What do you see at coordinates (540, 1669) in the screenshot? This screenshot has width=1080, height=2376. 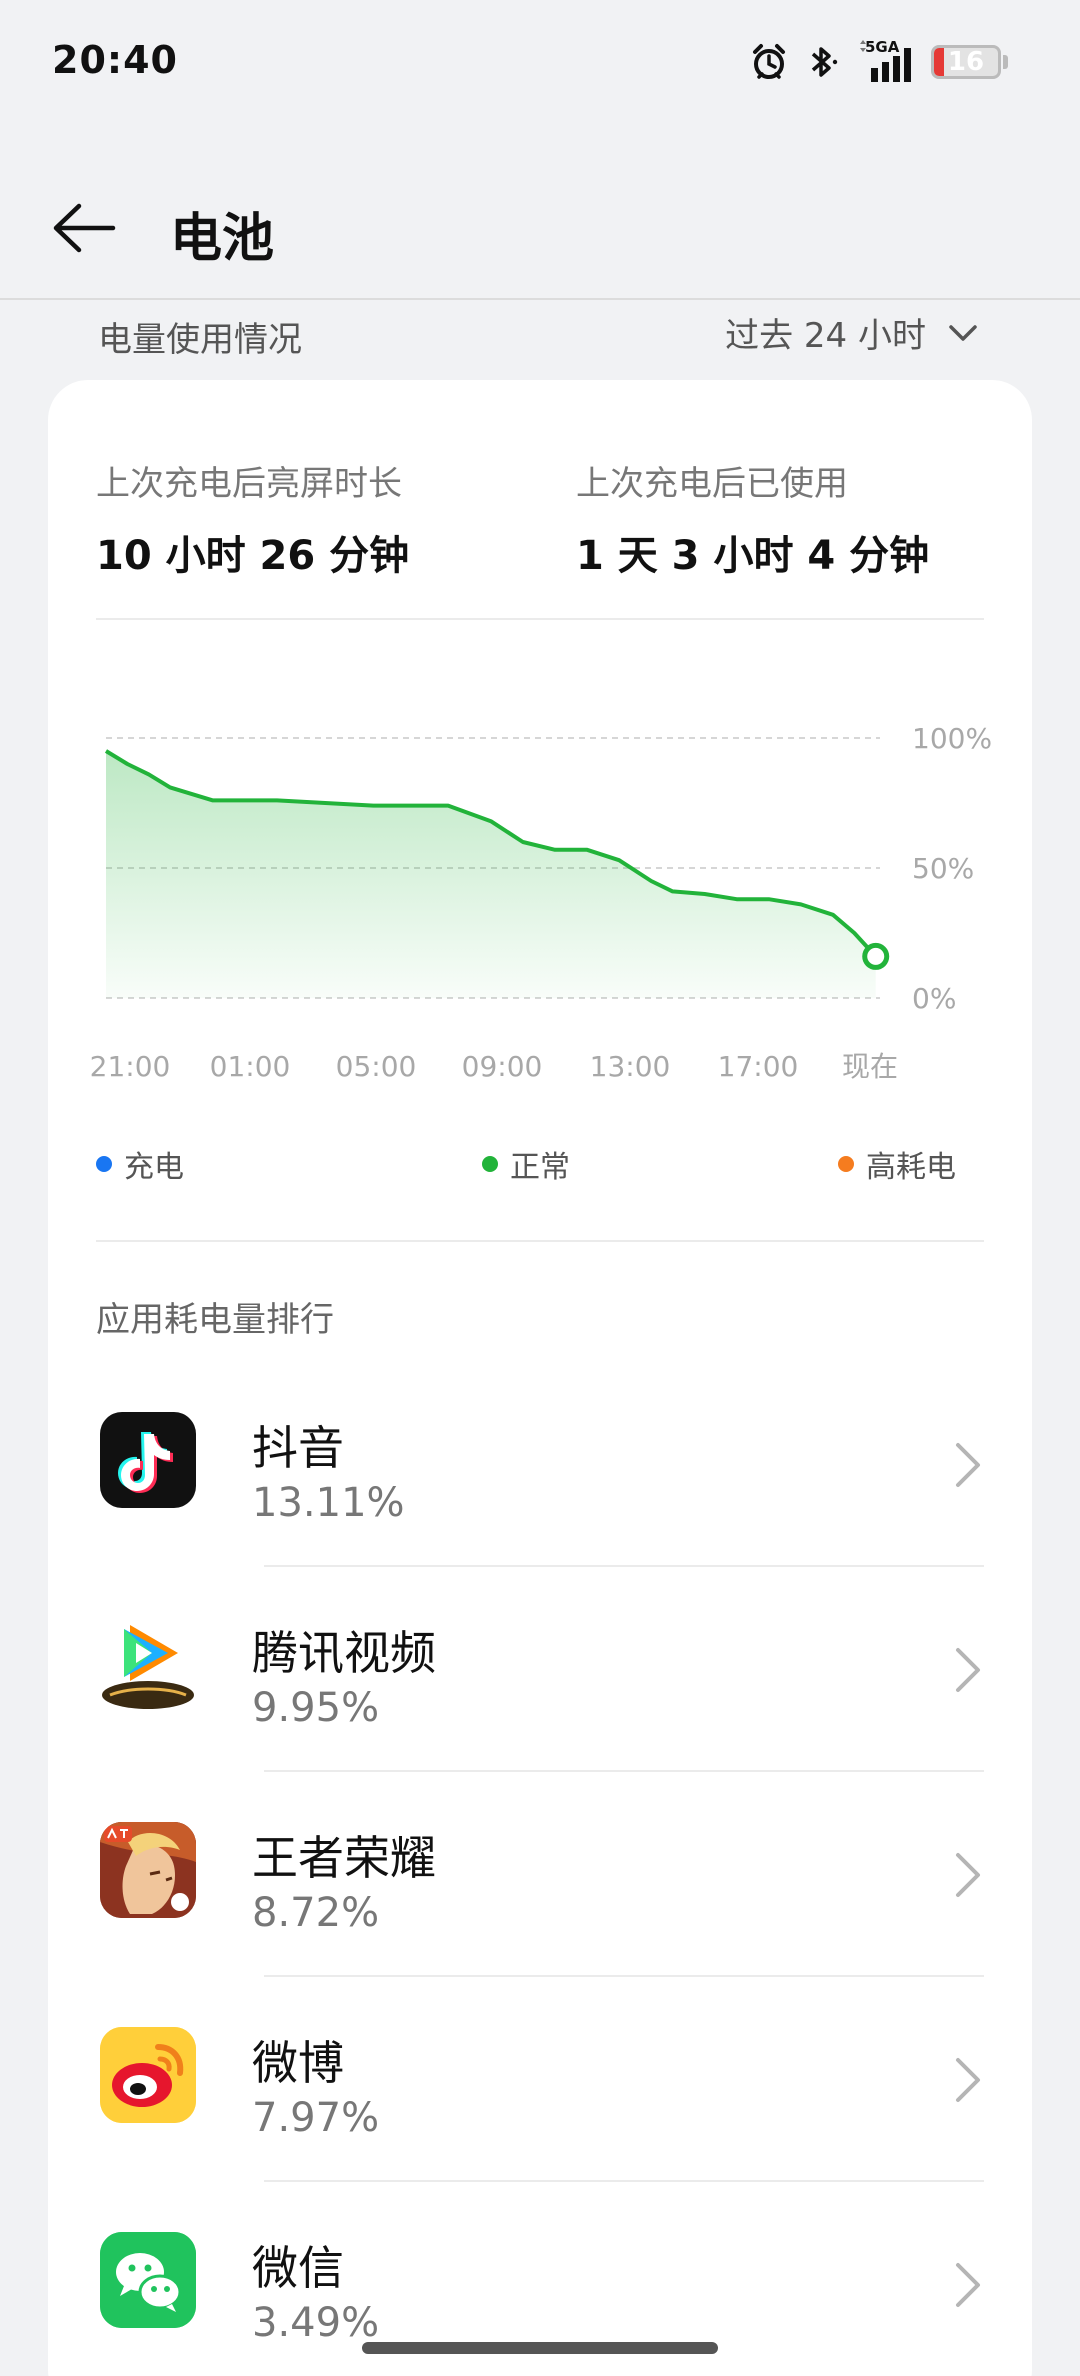 I see `app-row-tencent-video: 腾讯视频 9.95%` at bounding box center [540, 1669].